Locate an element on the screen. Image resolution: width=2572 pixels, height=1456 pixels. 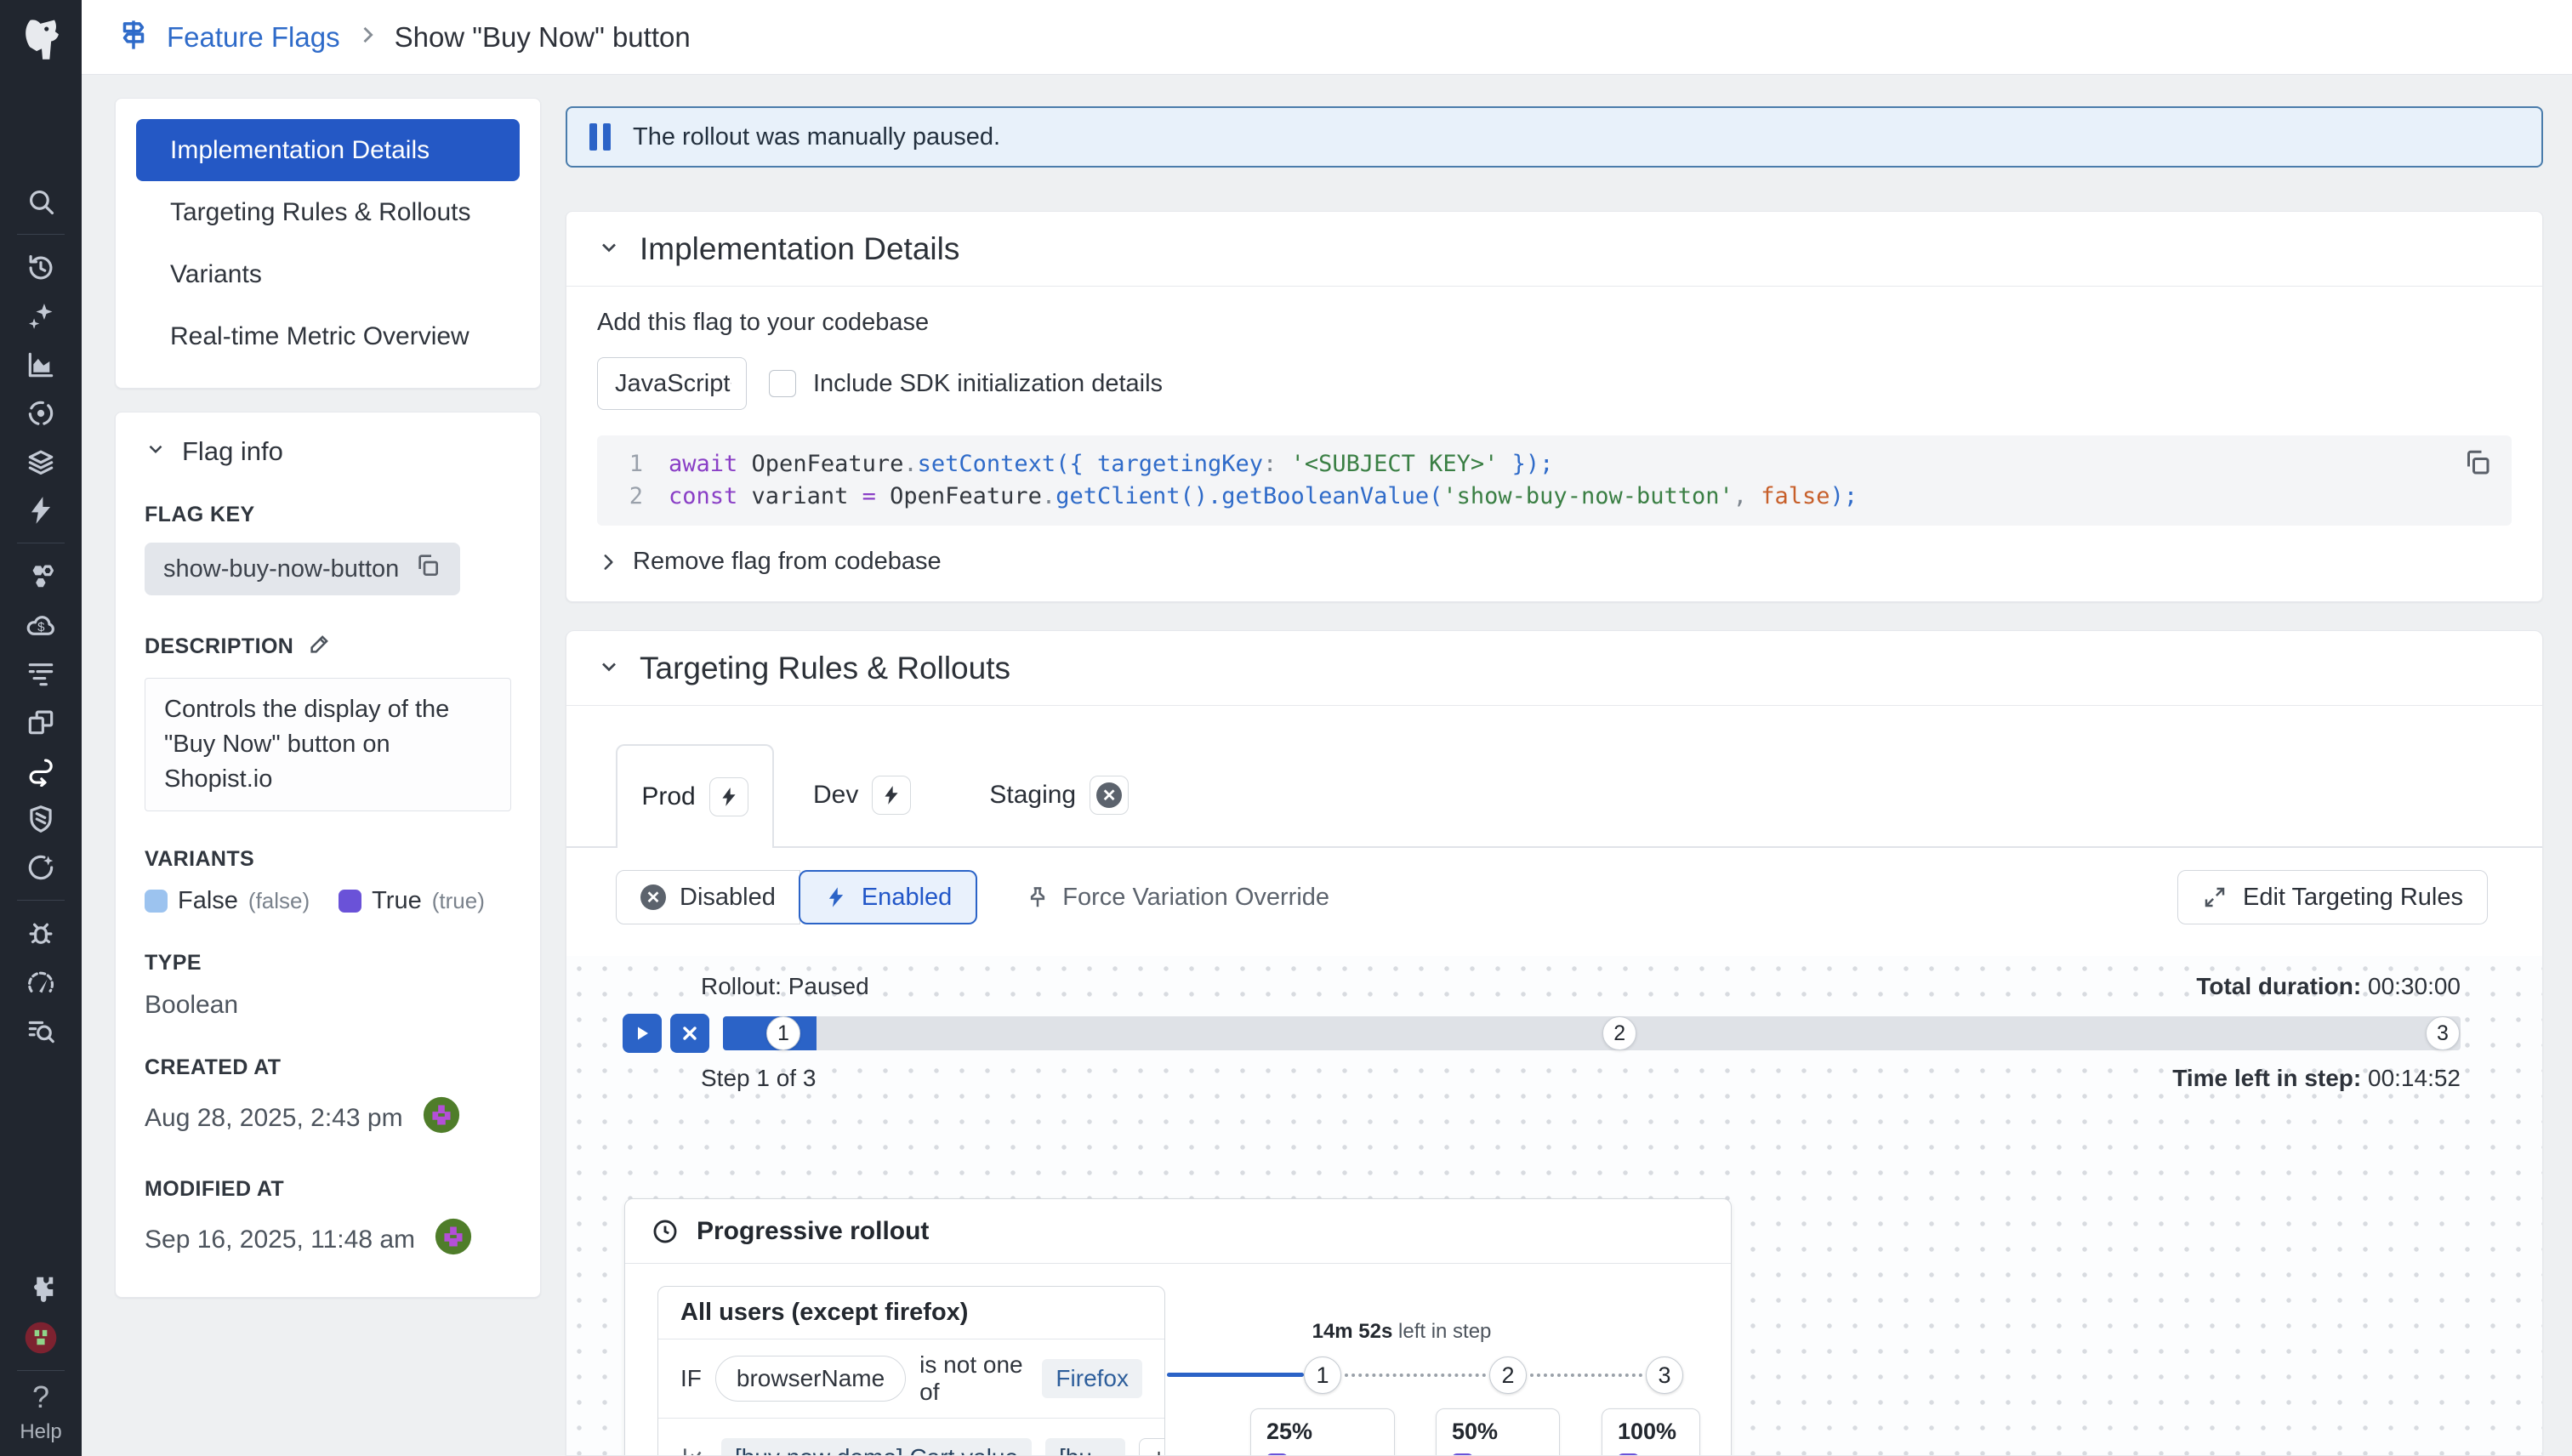
description-label-row: DESCRIPTION is located at coordinates (328, 647).